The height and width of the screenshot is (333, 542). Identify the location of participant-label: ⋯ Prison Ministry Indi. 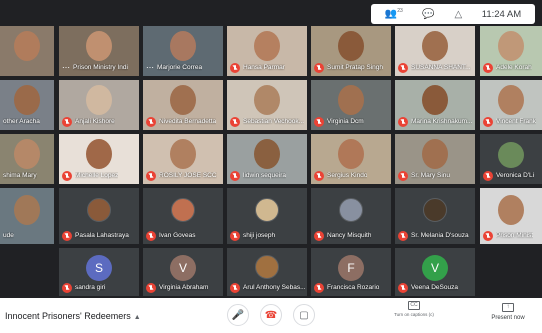
(99, 67).